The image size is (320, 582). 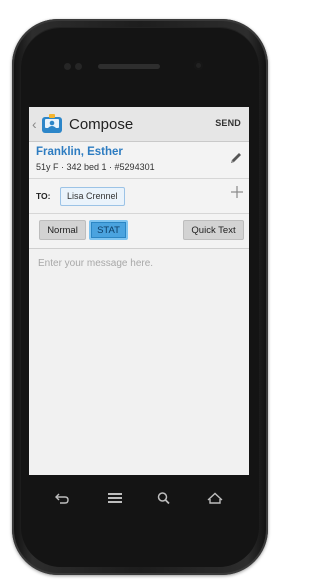 I want to click on recipient-chip: Lisa Crennel, so click(x=92, y=196).